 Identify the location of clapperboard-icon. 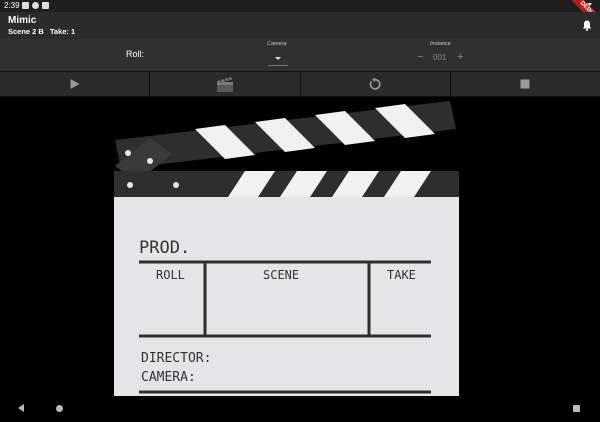
(224, 84).